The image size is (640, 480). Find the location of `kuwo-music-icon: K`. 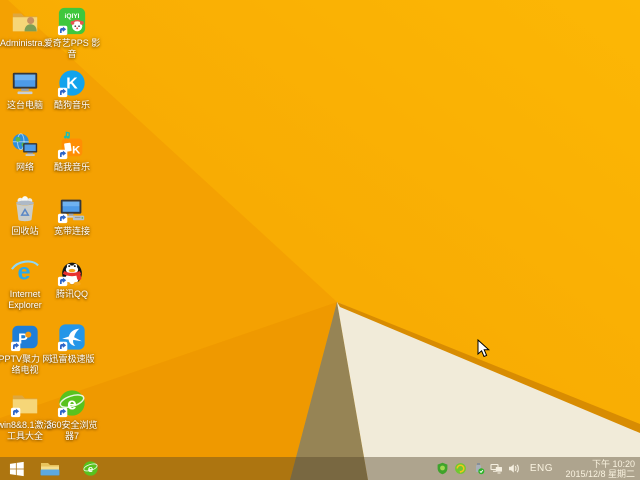

kuwo-music-icon: K is located at coordinates (70, 145).